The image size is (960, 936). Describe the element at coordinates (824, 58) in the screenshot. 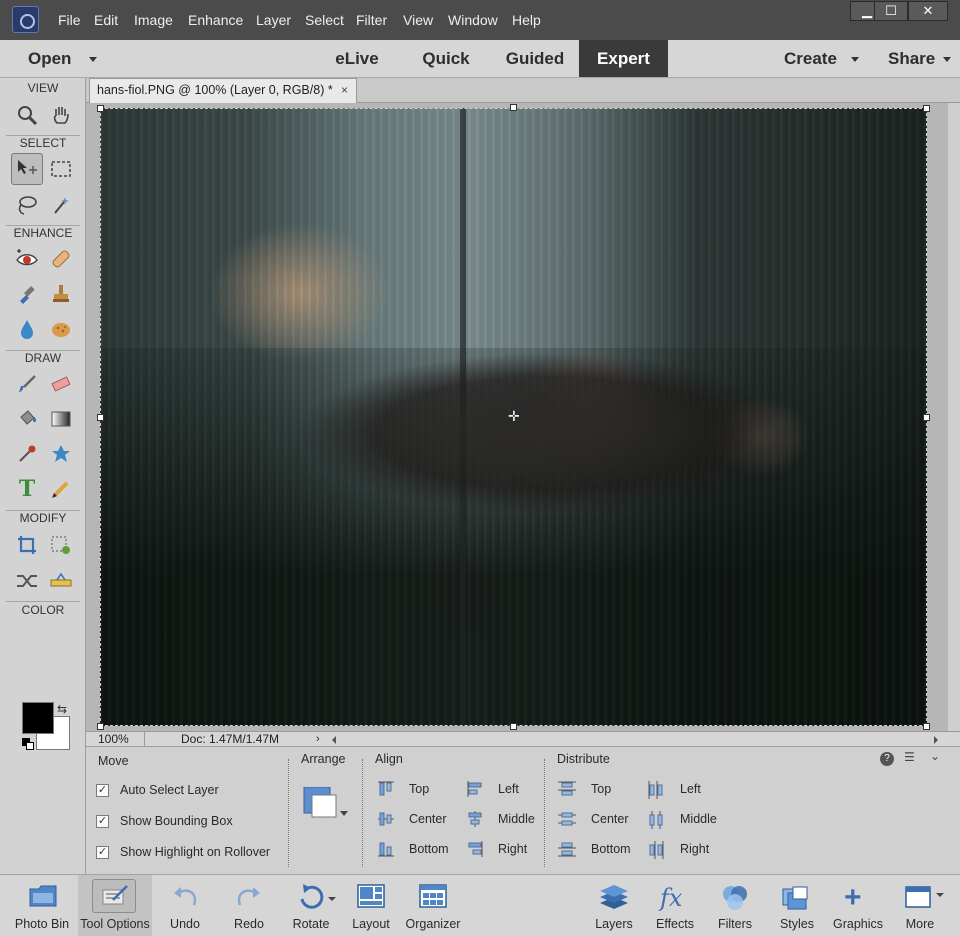

I see `create-button: Create` at that location.